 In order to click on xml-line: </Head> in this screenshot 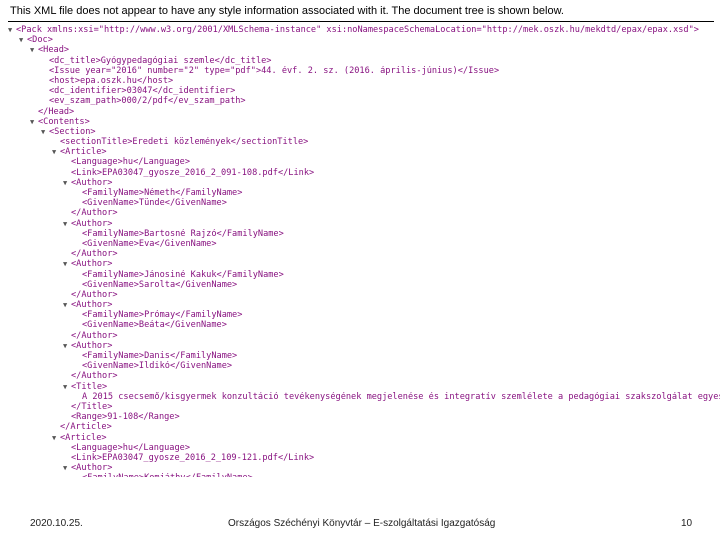, I will do `click(364, 112)`.